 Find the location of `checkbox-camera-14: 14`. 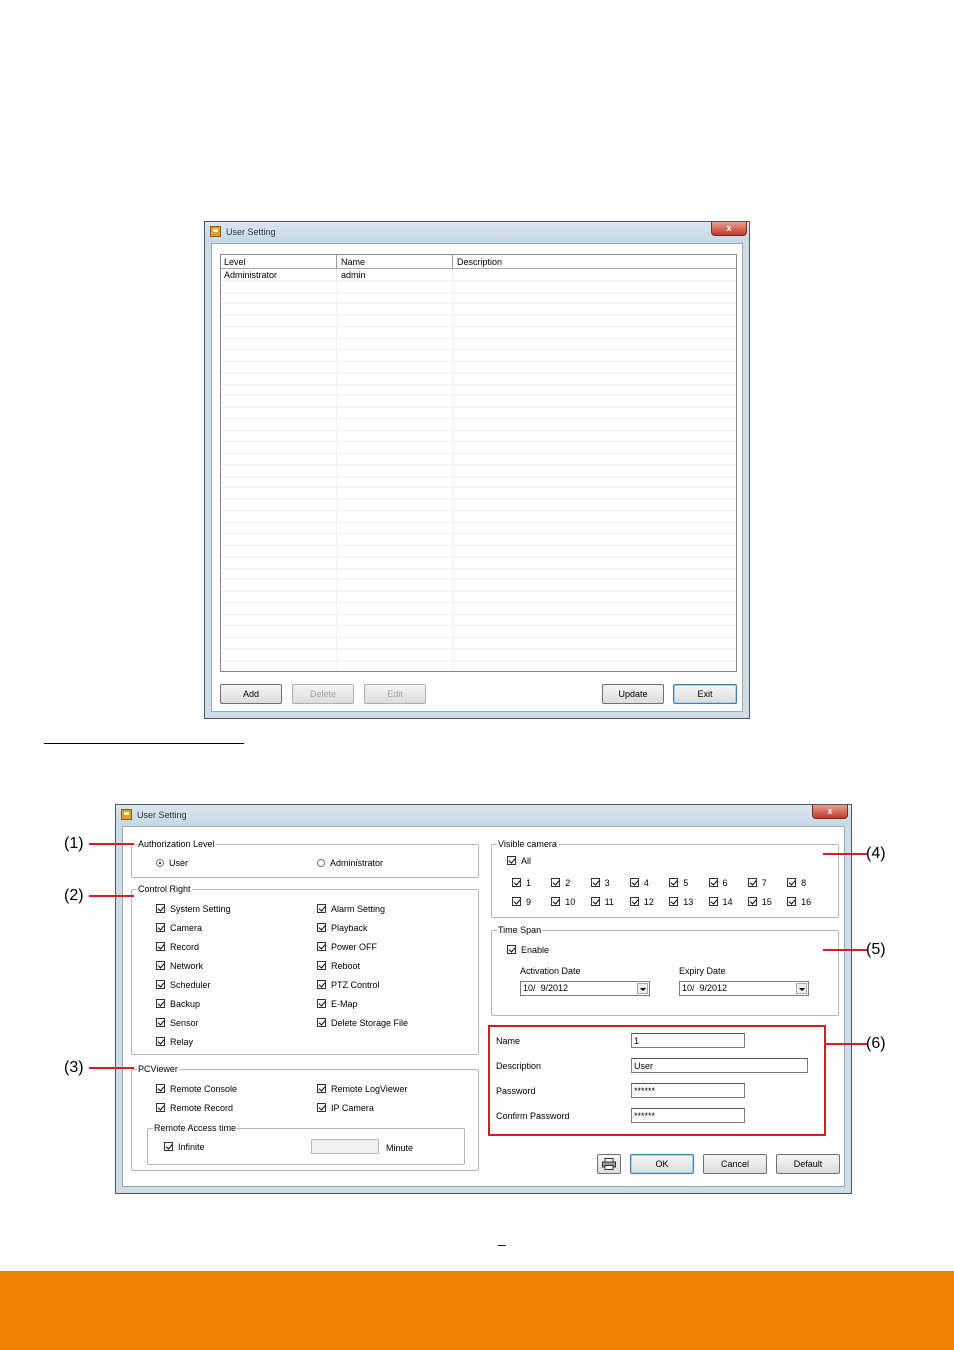

checkbox-camera-14: 14 is located at coordinates (720, 902).